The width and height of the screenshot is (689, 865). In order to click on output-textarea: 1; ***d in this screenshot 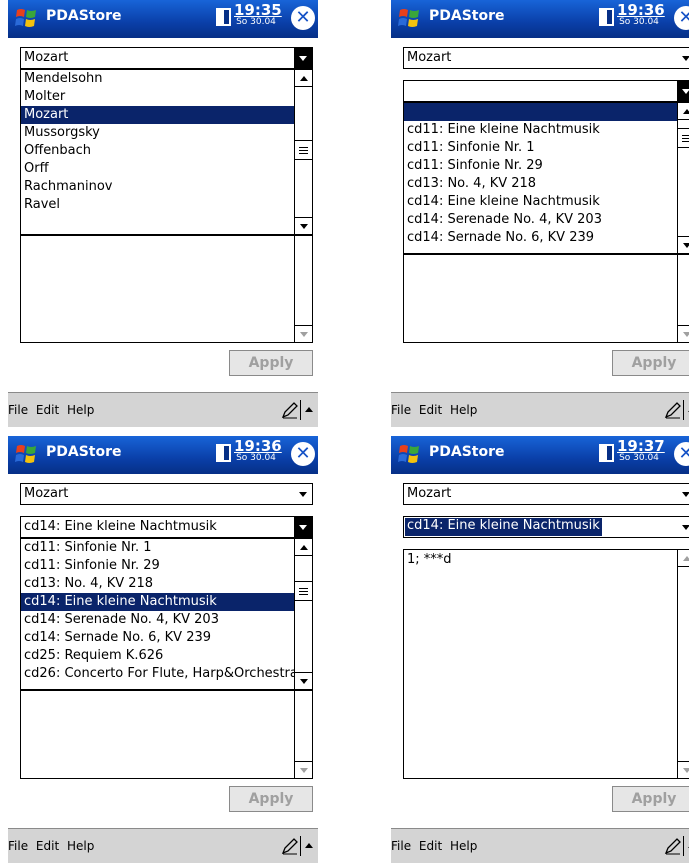, I will do `click(546, 664)`.